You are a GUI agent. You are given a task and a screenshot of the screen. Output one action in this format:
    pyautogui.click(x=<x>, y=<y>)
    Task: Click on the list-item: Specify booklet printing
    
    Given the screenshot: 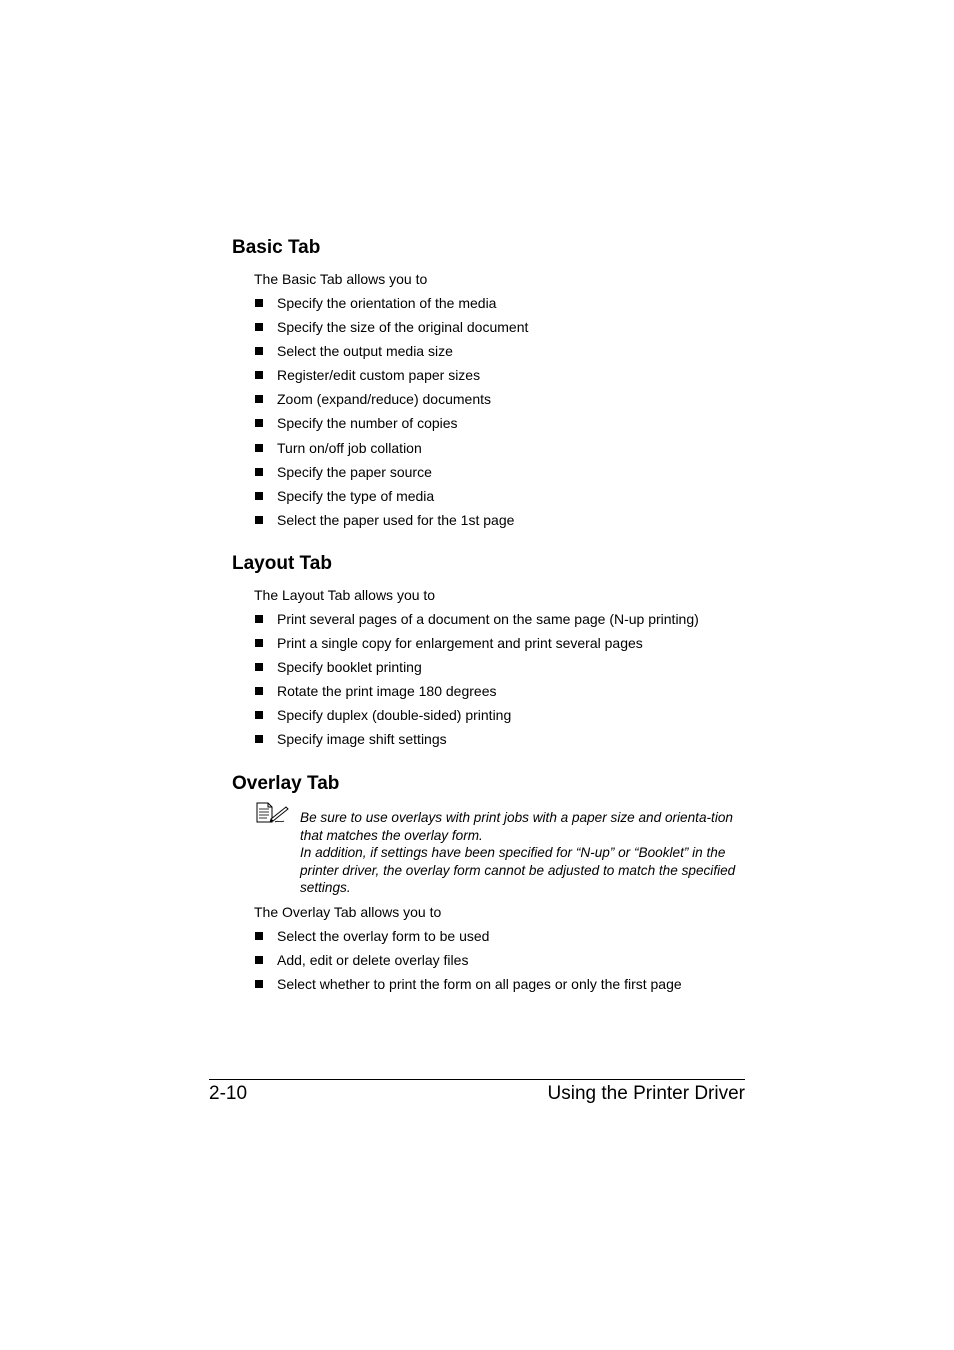 What is the action you would take?
    pyautogui.click(x=476, y=667)
    